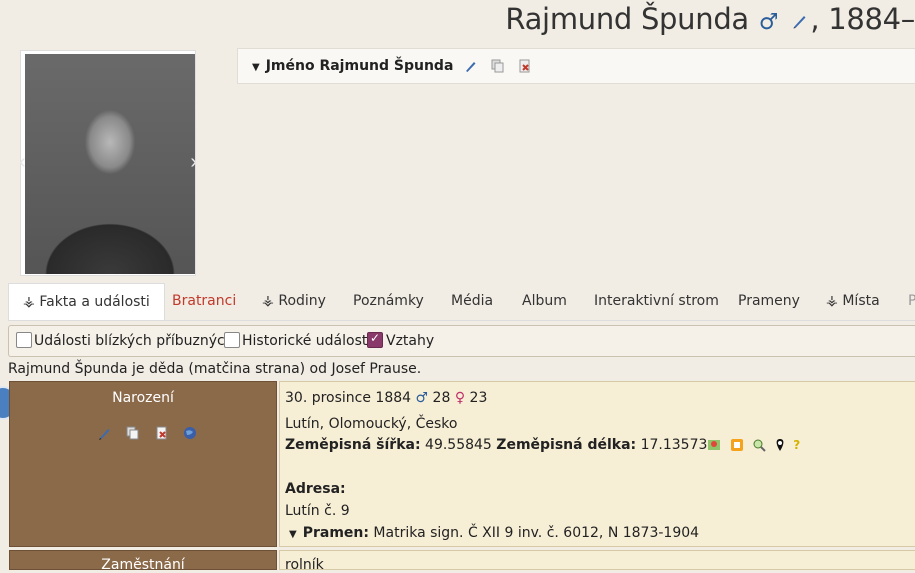 The width and height of the screenshot is (915, 573). What do you see at coordinates (410, 341) in the screenshot?
I see `relations-label: Vztahy` at bounding box center [410, 341].